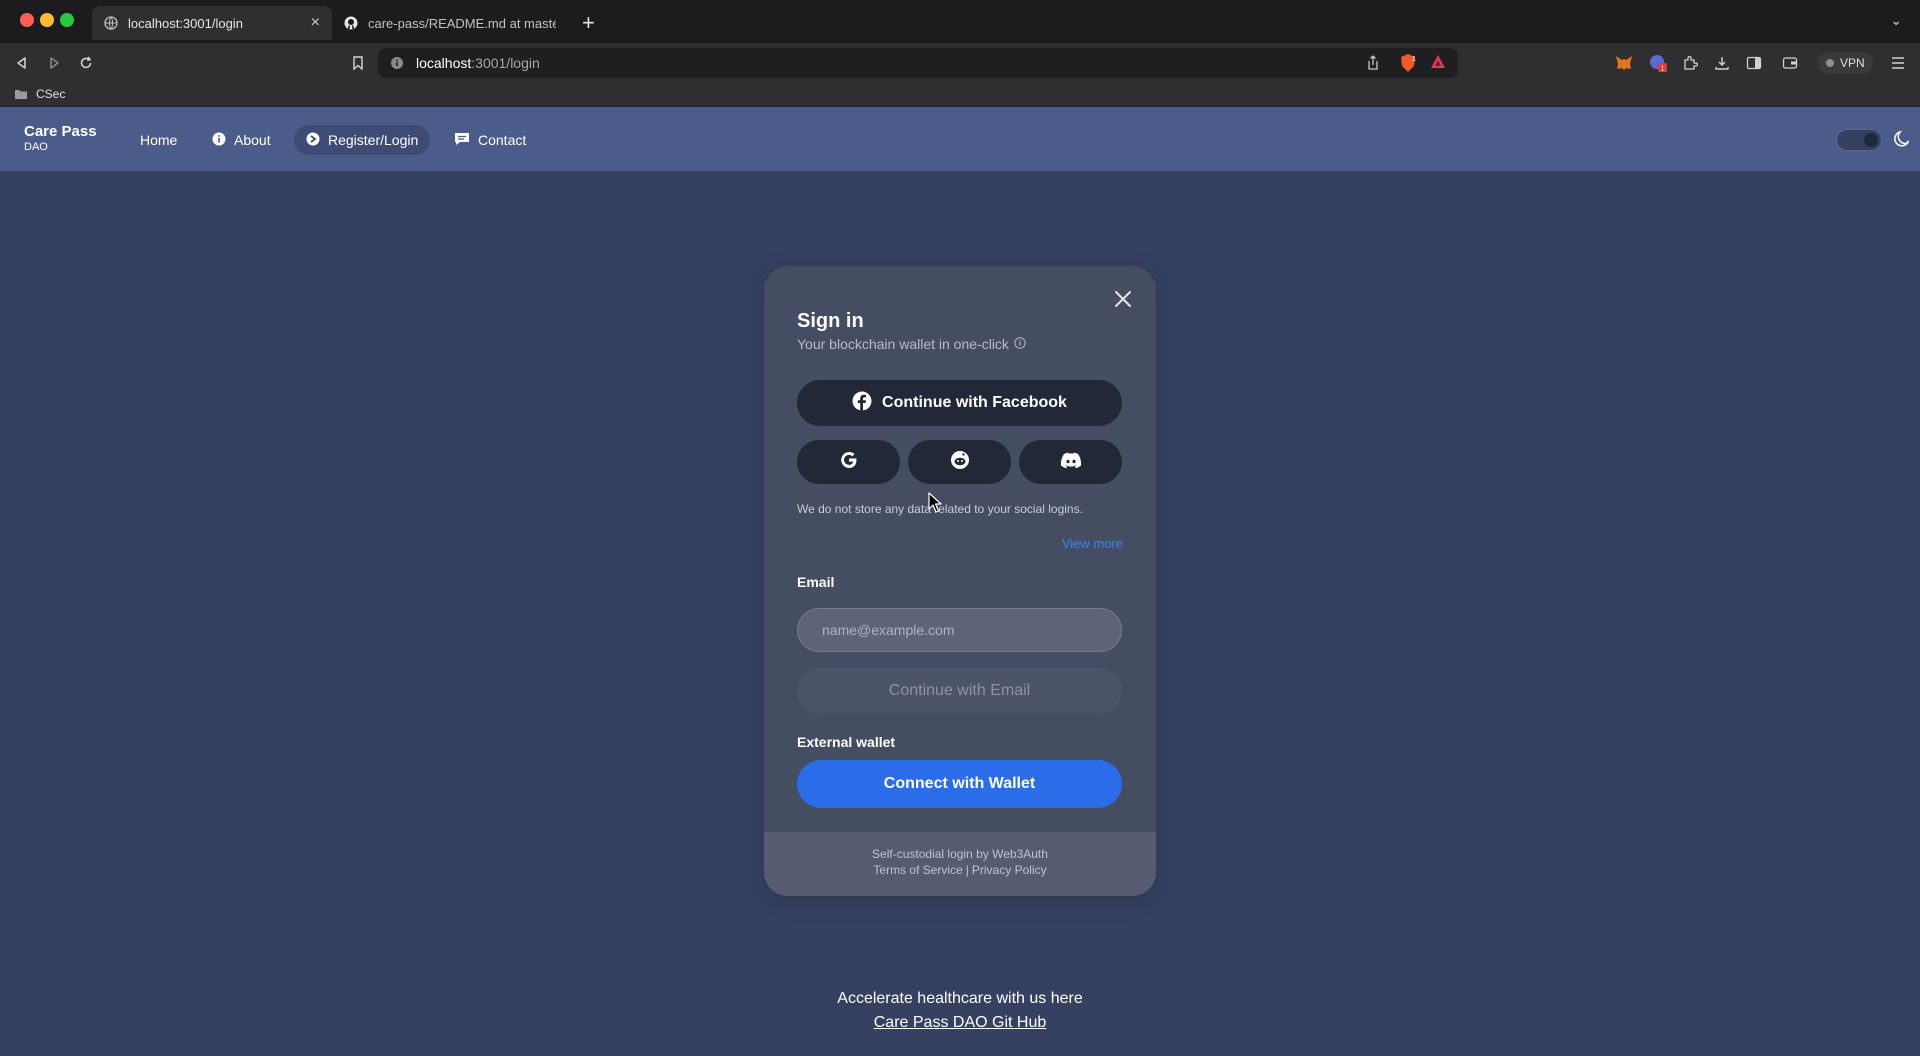  I want to click on reddit-icon, so click(960, 462).